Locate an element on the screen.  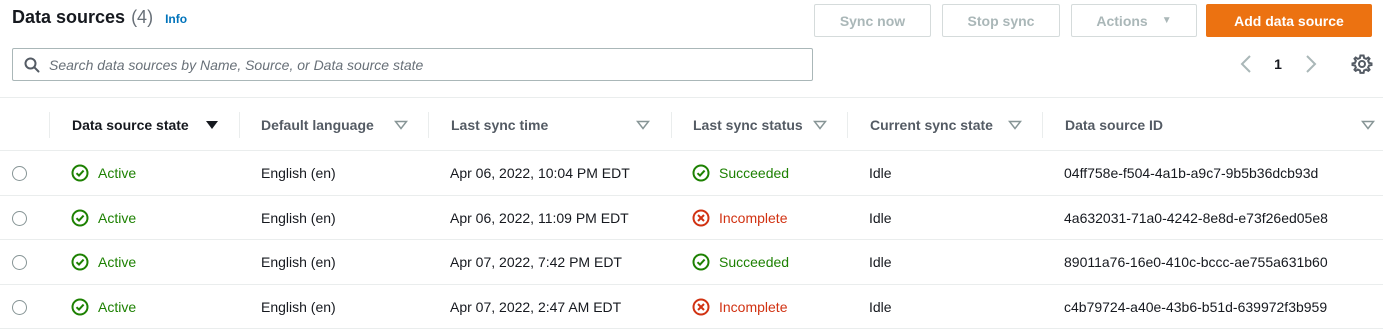
column-label: Data source ID is located at coordinates (1114, 125).